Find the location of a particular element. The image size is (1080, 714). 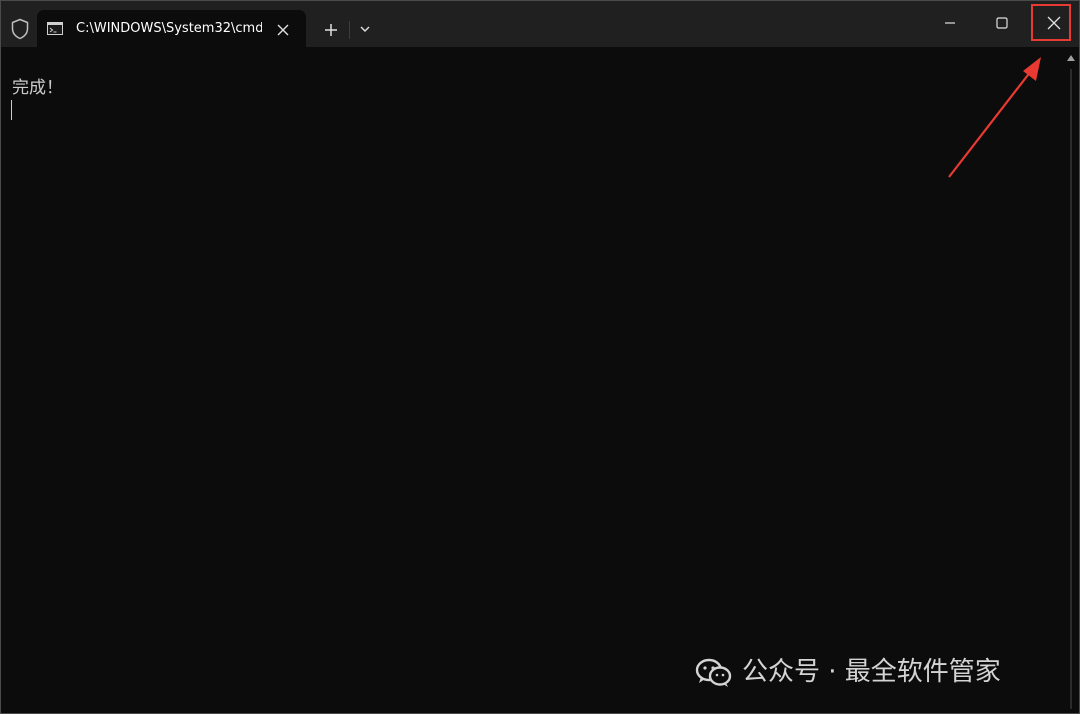

scroll-track is located at coordinates (1071, 389).